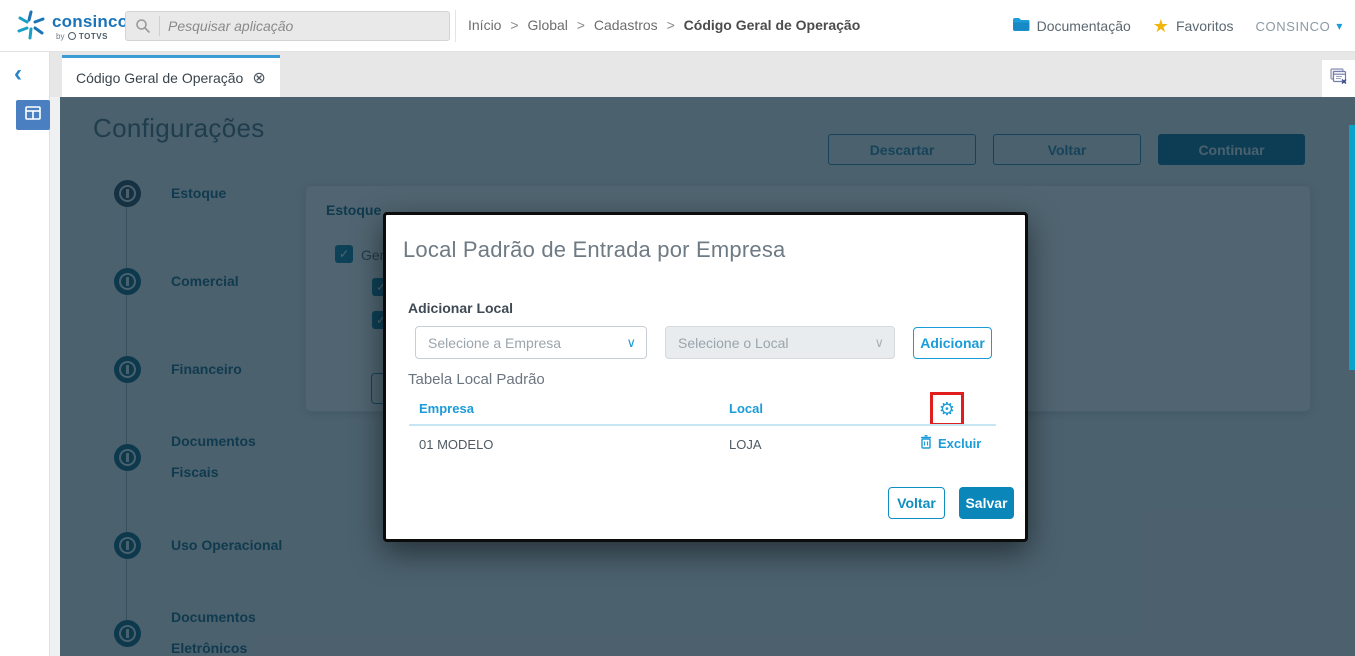  What do you see at coordinates (1293, 26) in the screenshot?
I see `account-label: CONSINCO` at bounding box center [1293, 26].